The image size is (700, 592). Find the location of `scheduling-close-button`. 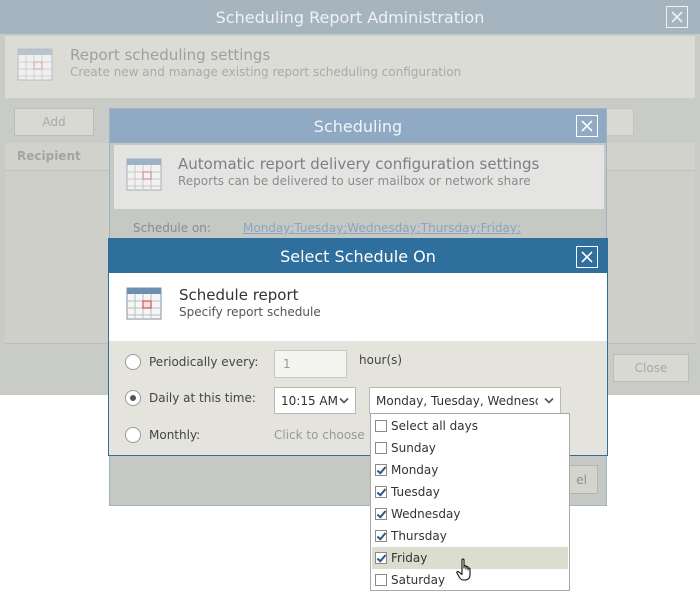

scheduling-close-button is located at coordinates (587, 126).